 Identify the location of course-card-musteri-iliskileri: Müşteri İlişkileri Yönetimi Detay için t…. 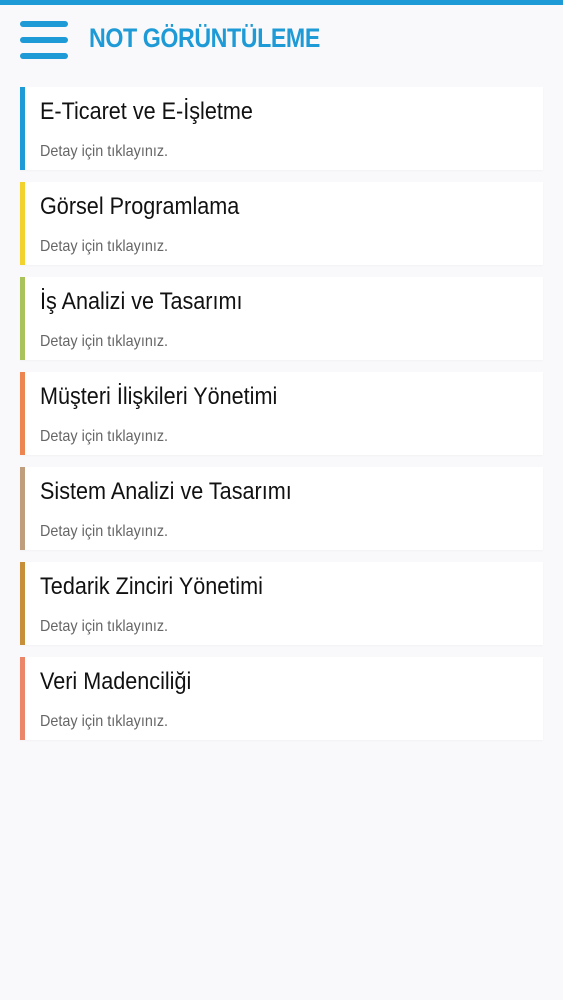
(281, 413).